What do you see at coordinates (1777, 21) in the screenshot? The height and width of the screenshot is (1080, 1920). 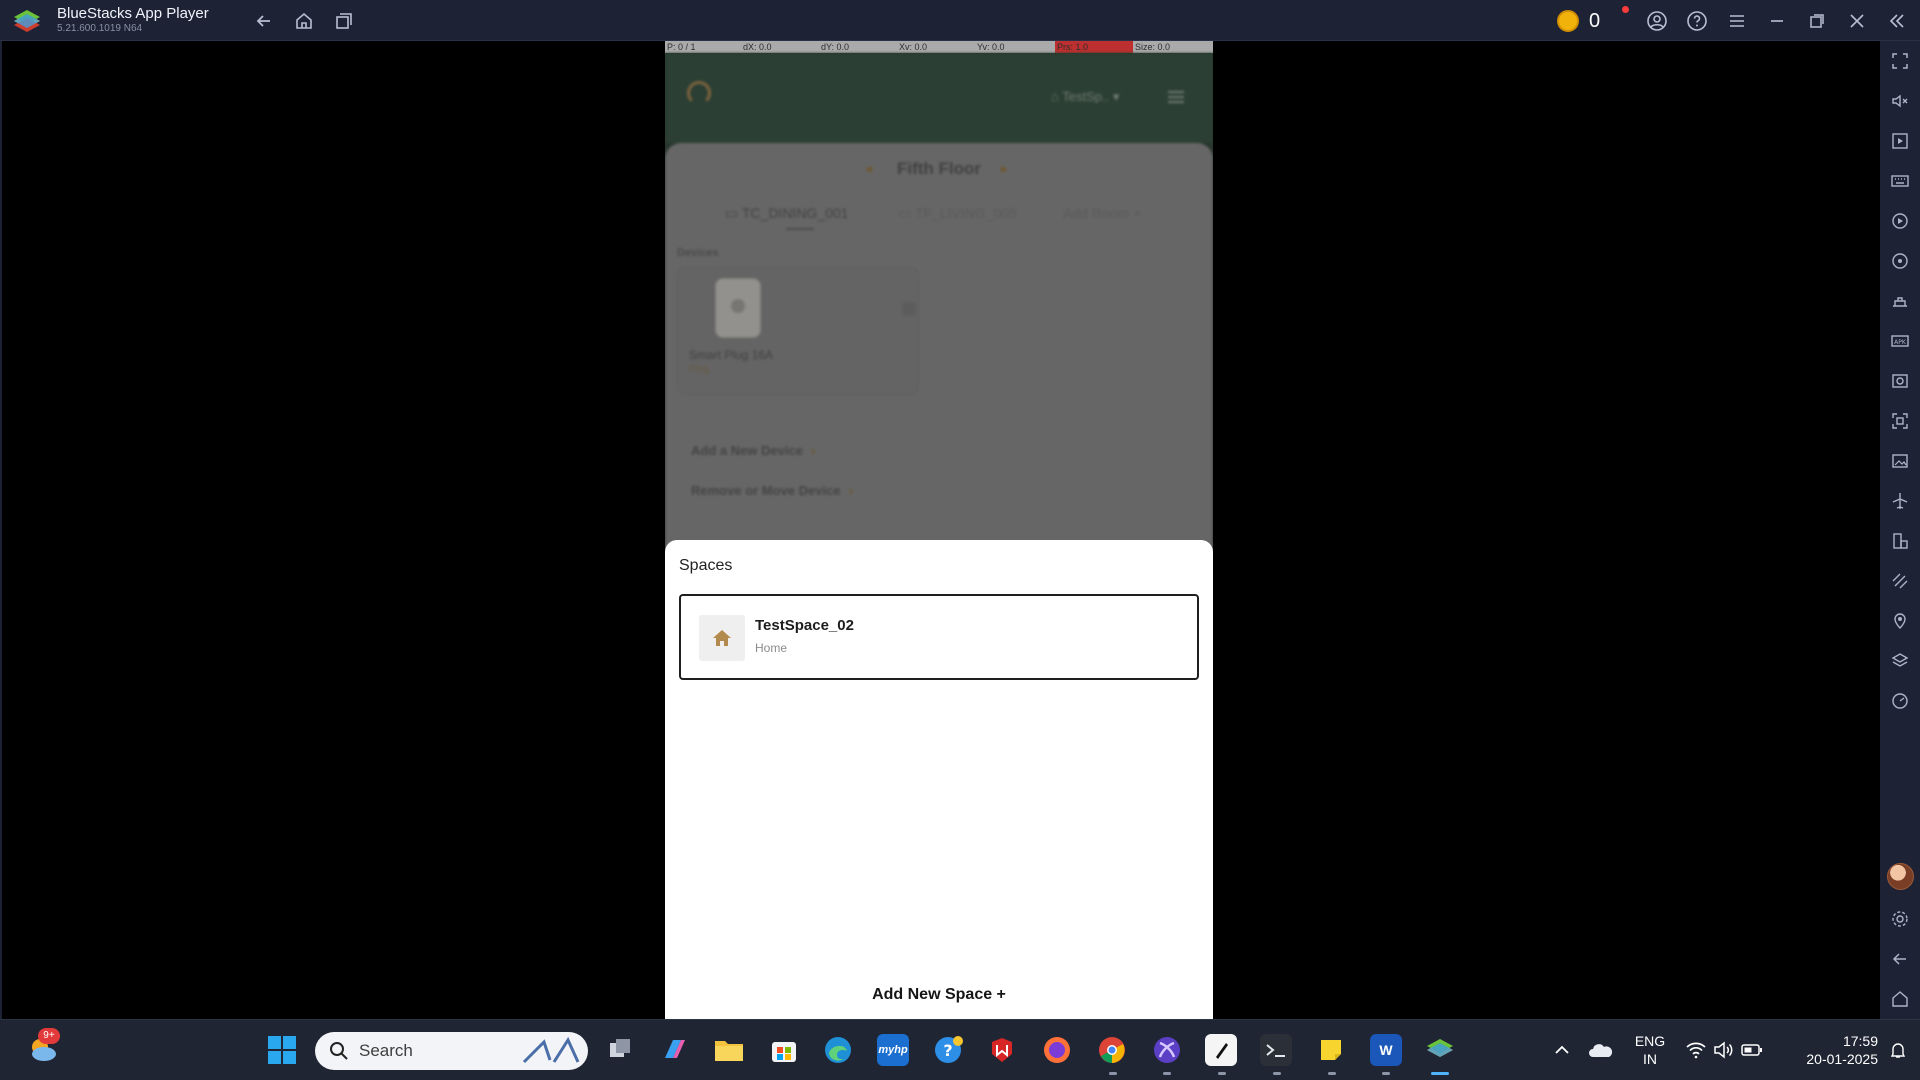 I see `minimize-icon` at bounding box center [1777, 21].